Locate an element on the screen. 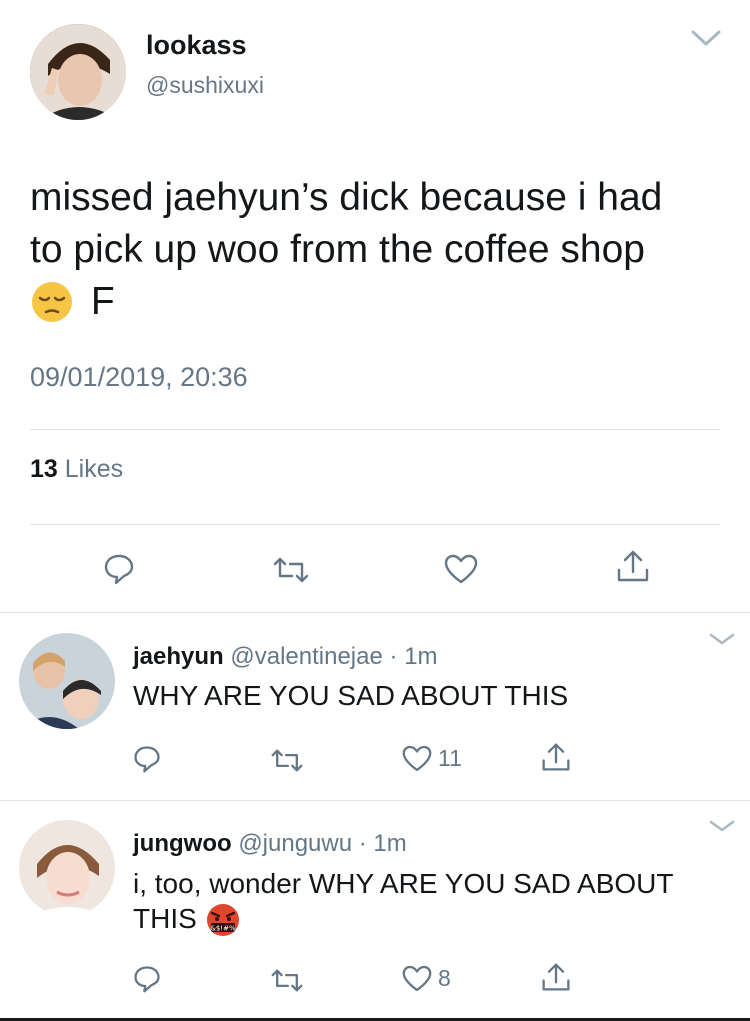  reply-header: jaehyun @valentinejae · 1m is located at coordinates (285, 657).